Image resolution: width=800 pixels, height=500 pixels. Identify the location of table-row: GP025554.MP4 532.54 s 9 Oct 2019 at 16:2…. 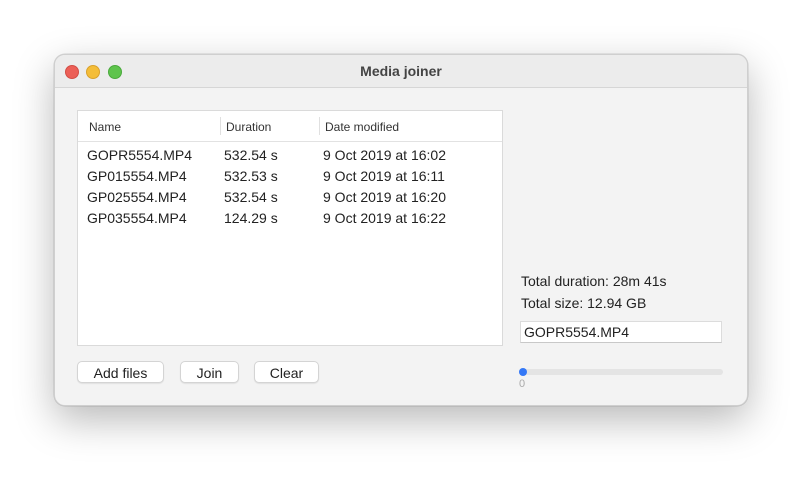
(290, 199).